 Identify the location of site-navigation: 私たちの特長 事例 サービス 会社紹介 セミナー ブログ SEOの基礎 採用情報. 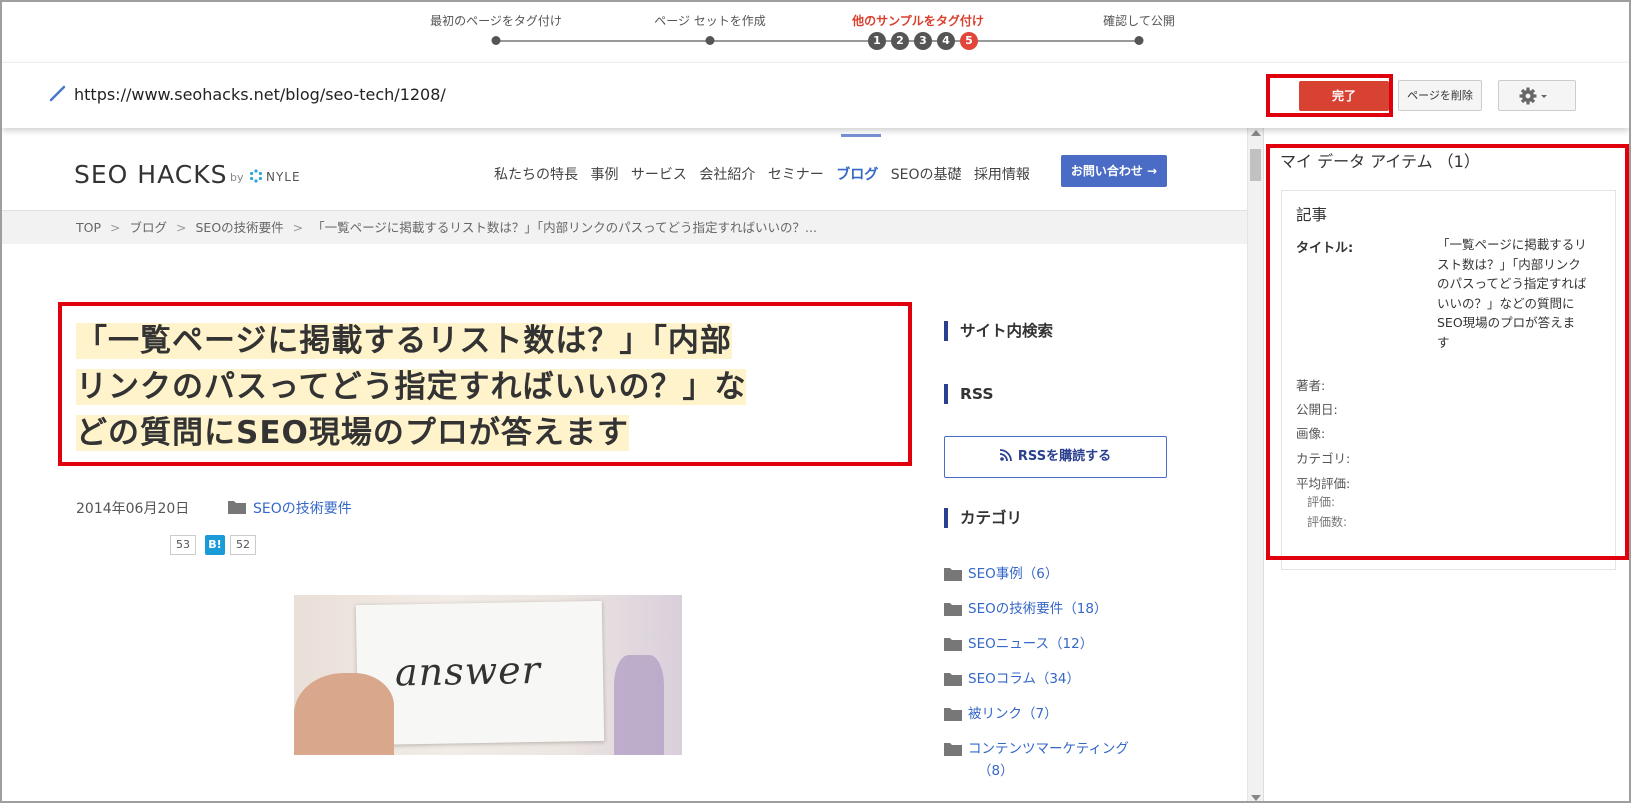
(766, 174).